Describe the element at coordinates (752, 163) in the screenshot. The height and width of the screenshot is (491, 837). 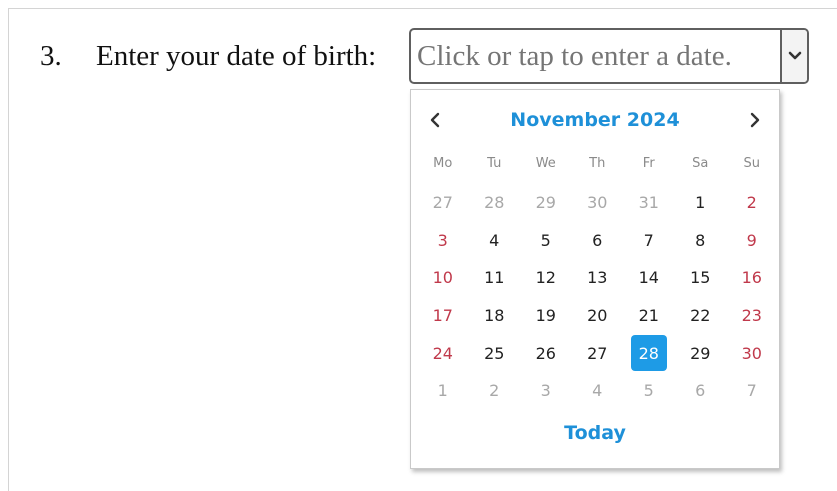
I see `weekday-label: Su` at that location.